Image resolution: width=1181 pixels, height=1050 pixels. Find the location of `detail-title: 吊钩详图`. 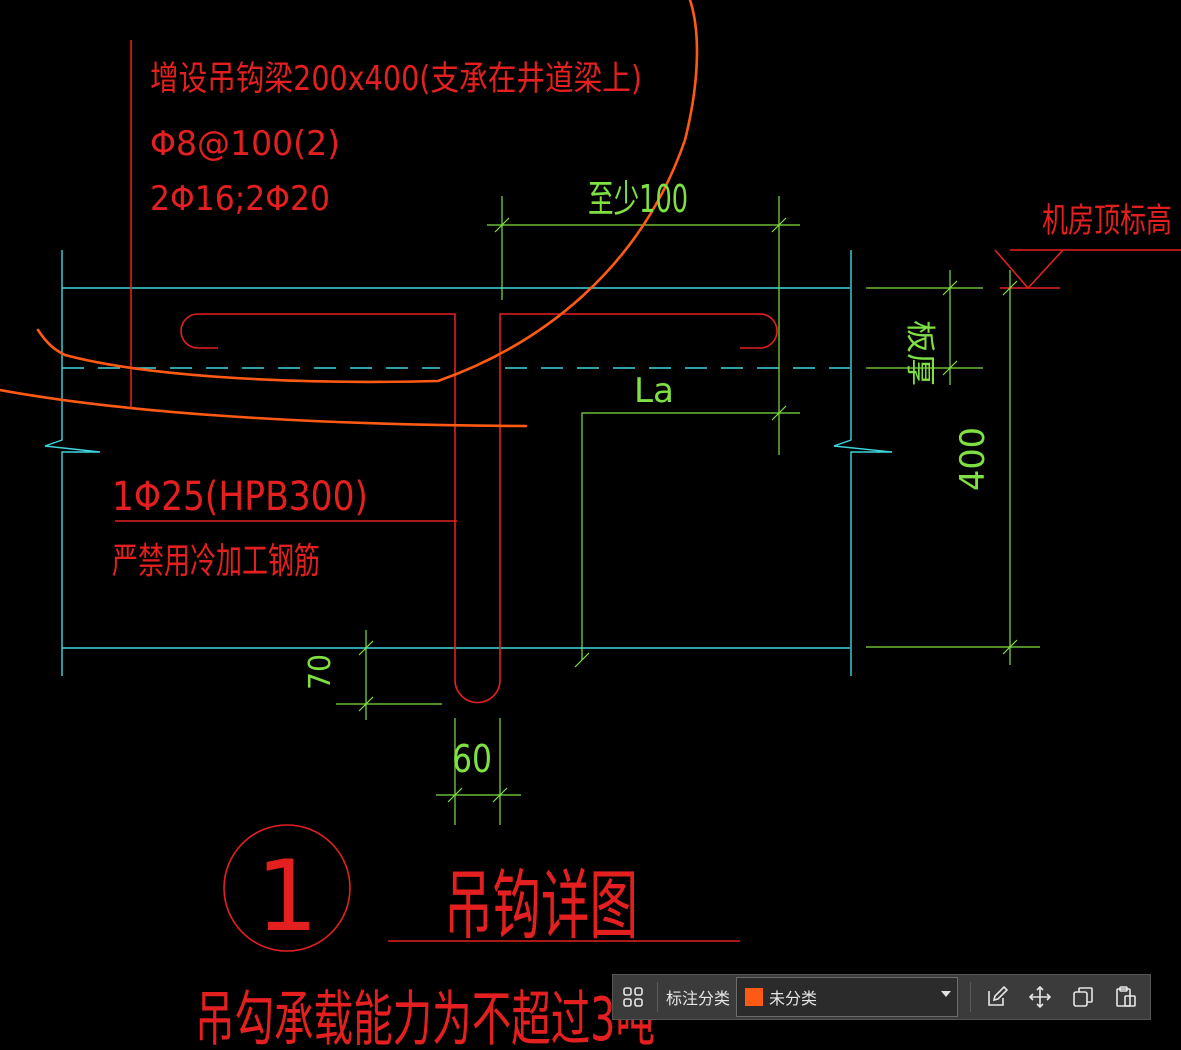

detail-title: 吊钩详图 is located at coordinates (541, 905).